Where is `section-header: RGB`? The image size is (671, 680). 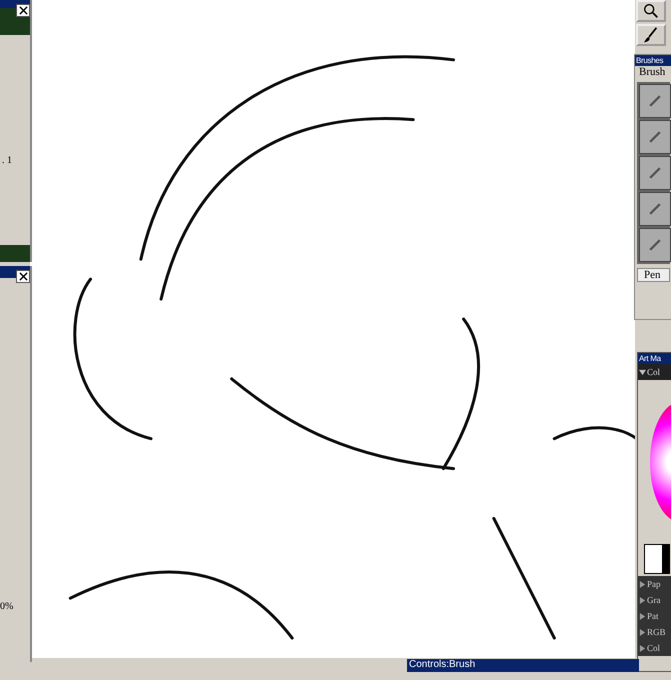
section-header: RGB is located at coordinates (654, 632).